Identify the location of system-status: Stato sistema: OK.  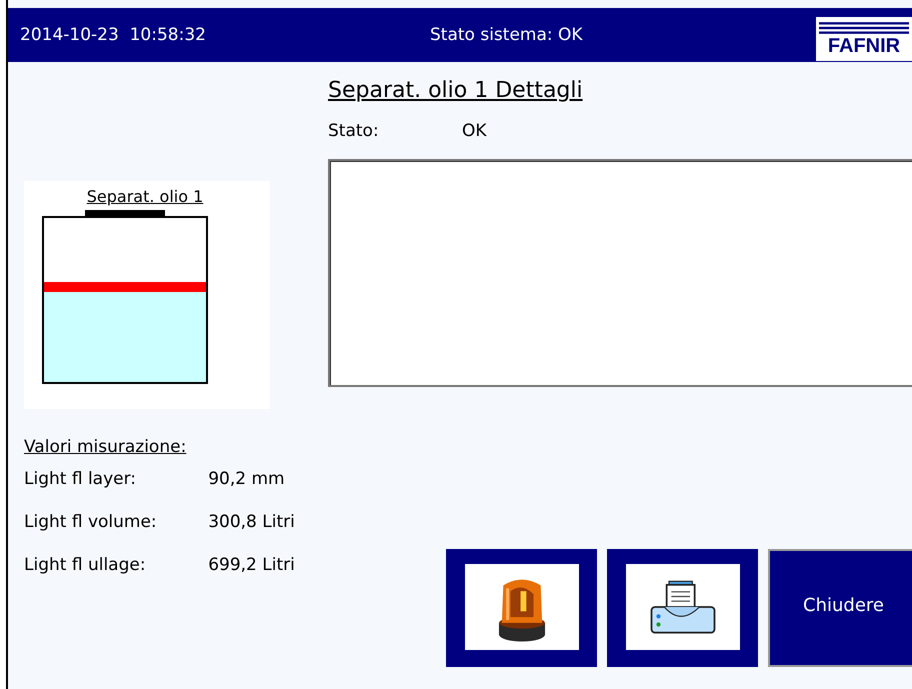
(507, 35).